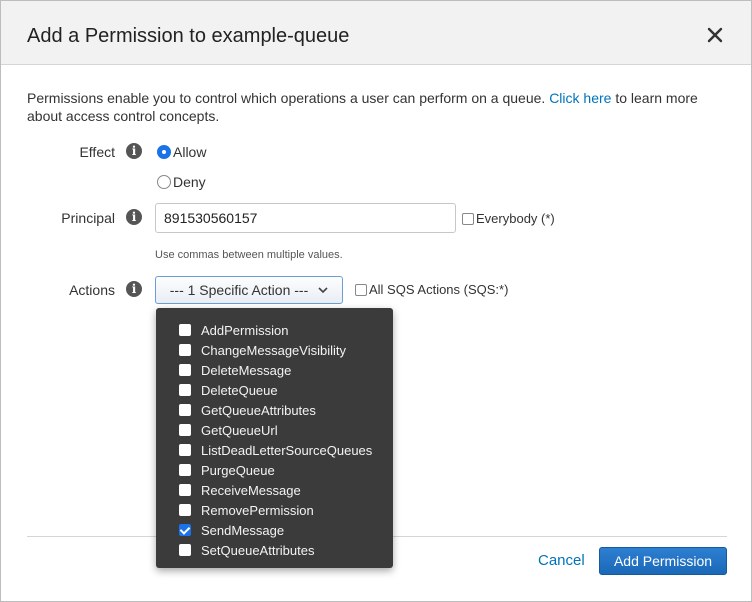 The width and height of the screenshot is (752, 602). Describe the element at coordinates (88, 218) in the screenshot. I see `principal-label: Principal` at that location.